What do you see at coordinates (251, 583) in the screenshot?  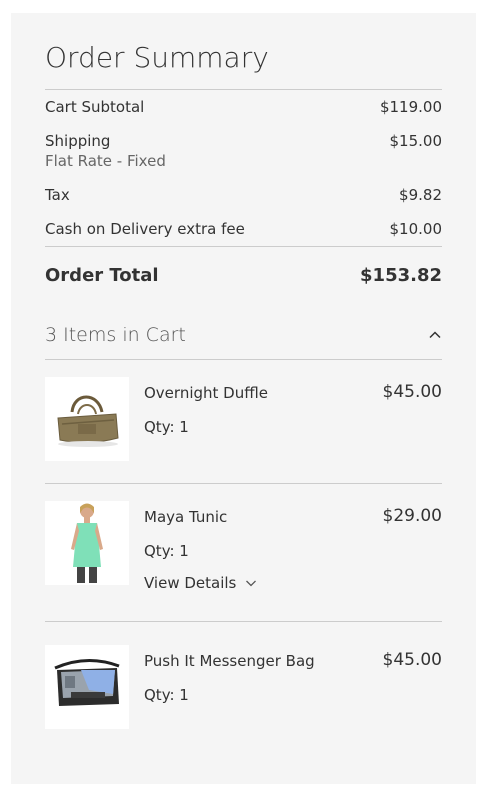 I see `chevron-down-icon` at bounding box center [251, 583].